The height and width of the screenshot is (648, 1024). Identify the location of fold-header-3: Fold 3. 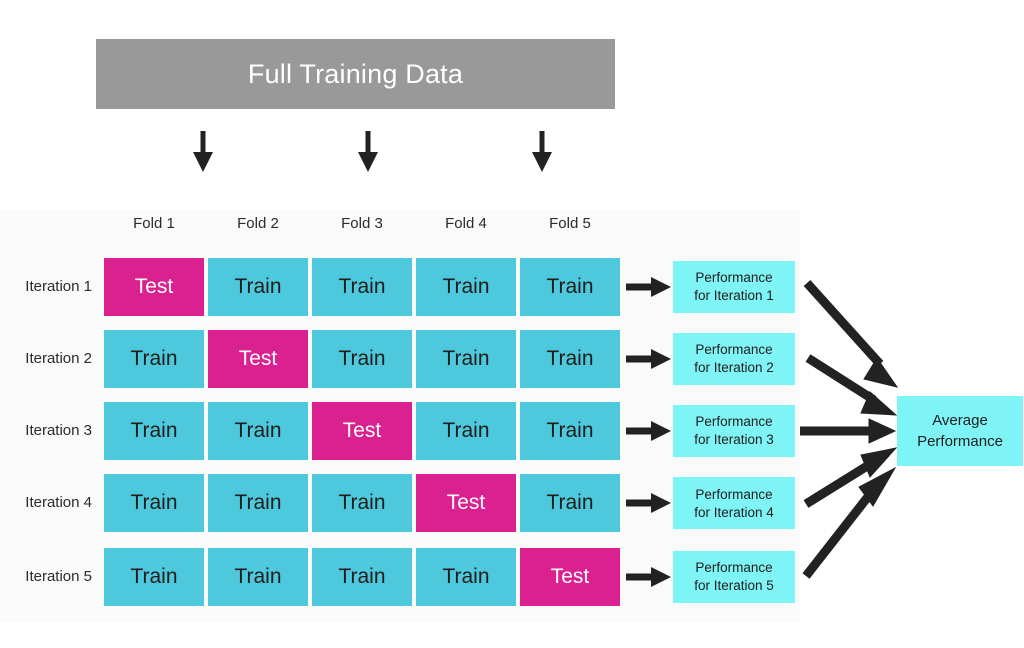
(362, 223).